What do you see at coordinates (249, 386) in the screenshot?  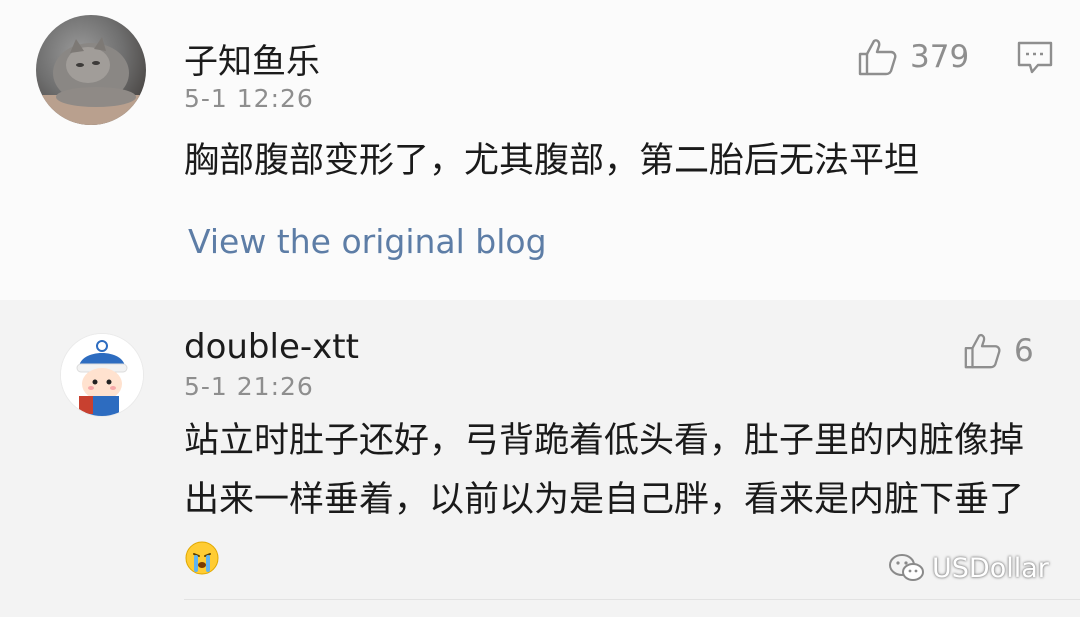 I see `timestamp: 5-1 21:26` at bounding box center [249, 386].